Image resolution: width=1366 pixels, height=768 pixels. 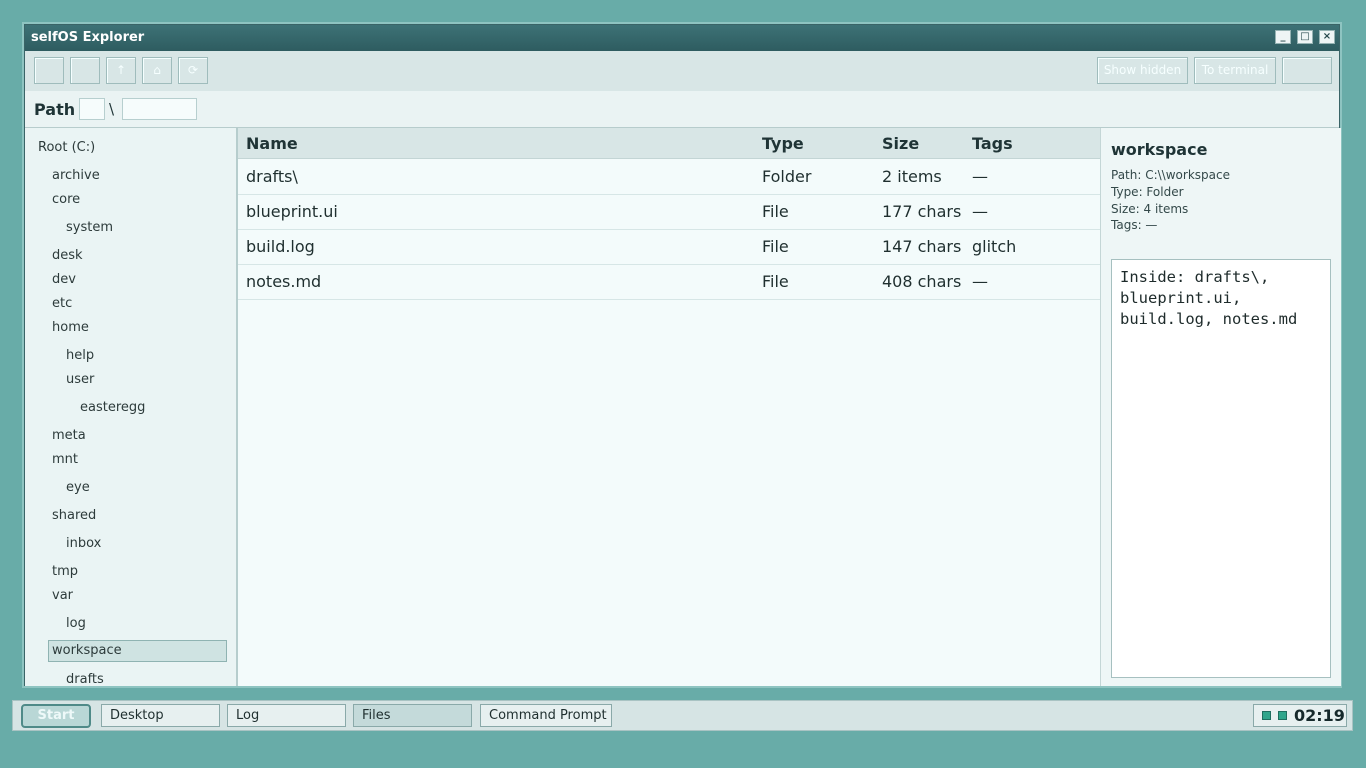 What do you see at coordinates (783, 143) in the screenshot?
I see `column-header-type: Type` at bounding box center [783, 143].